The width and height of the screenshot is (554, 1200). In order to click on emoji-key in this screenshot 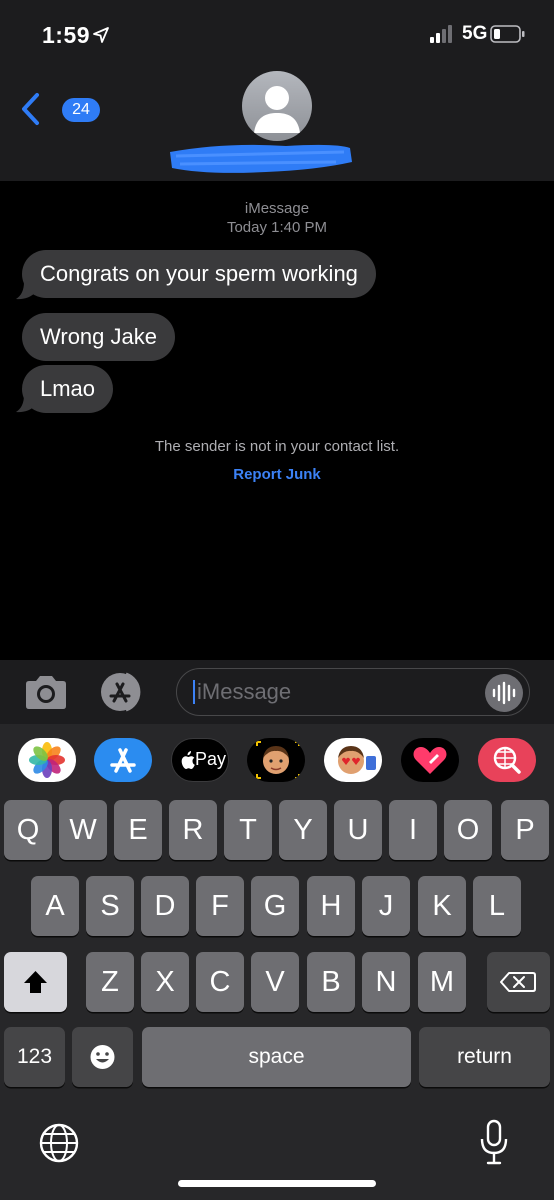, I will do `click(102, 1057)`.